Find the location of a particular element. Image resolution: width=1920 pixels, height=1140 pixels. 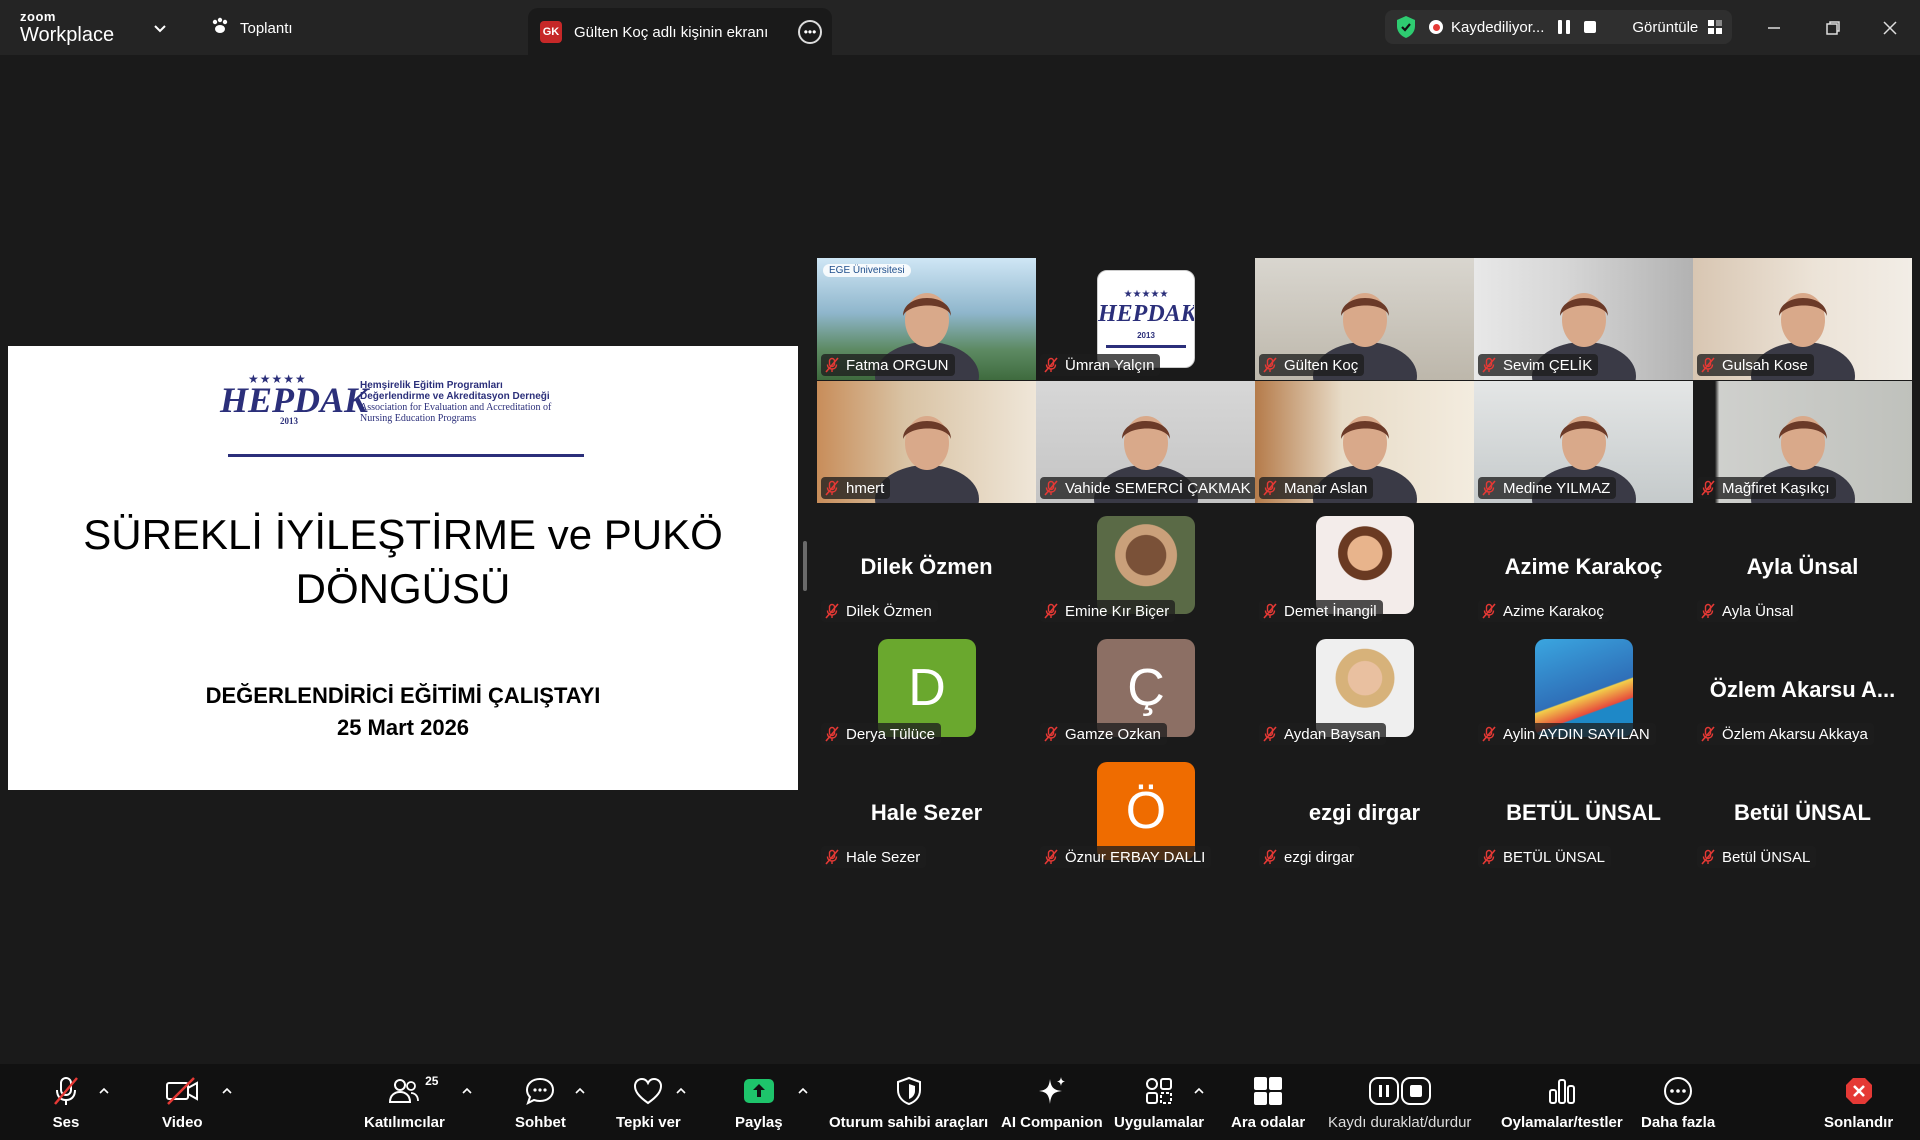

zoom-logo: zoom Workplace is located at coordinates (67, 27).